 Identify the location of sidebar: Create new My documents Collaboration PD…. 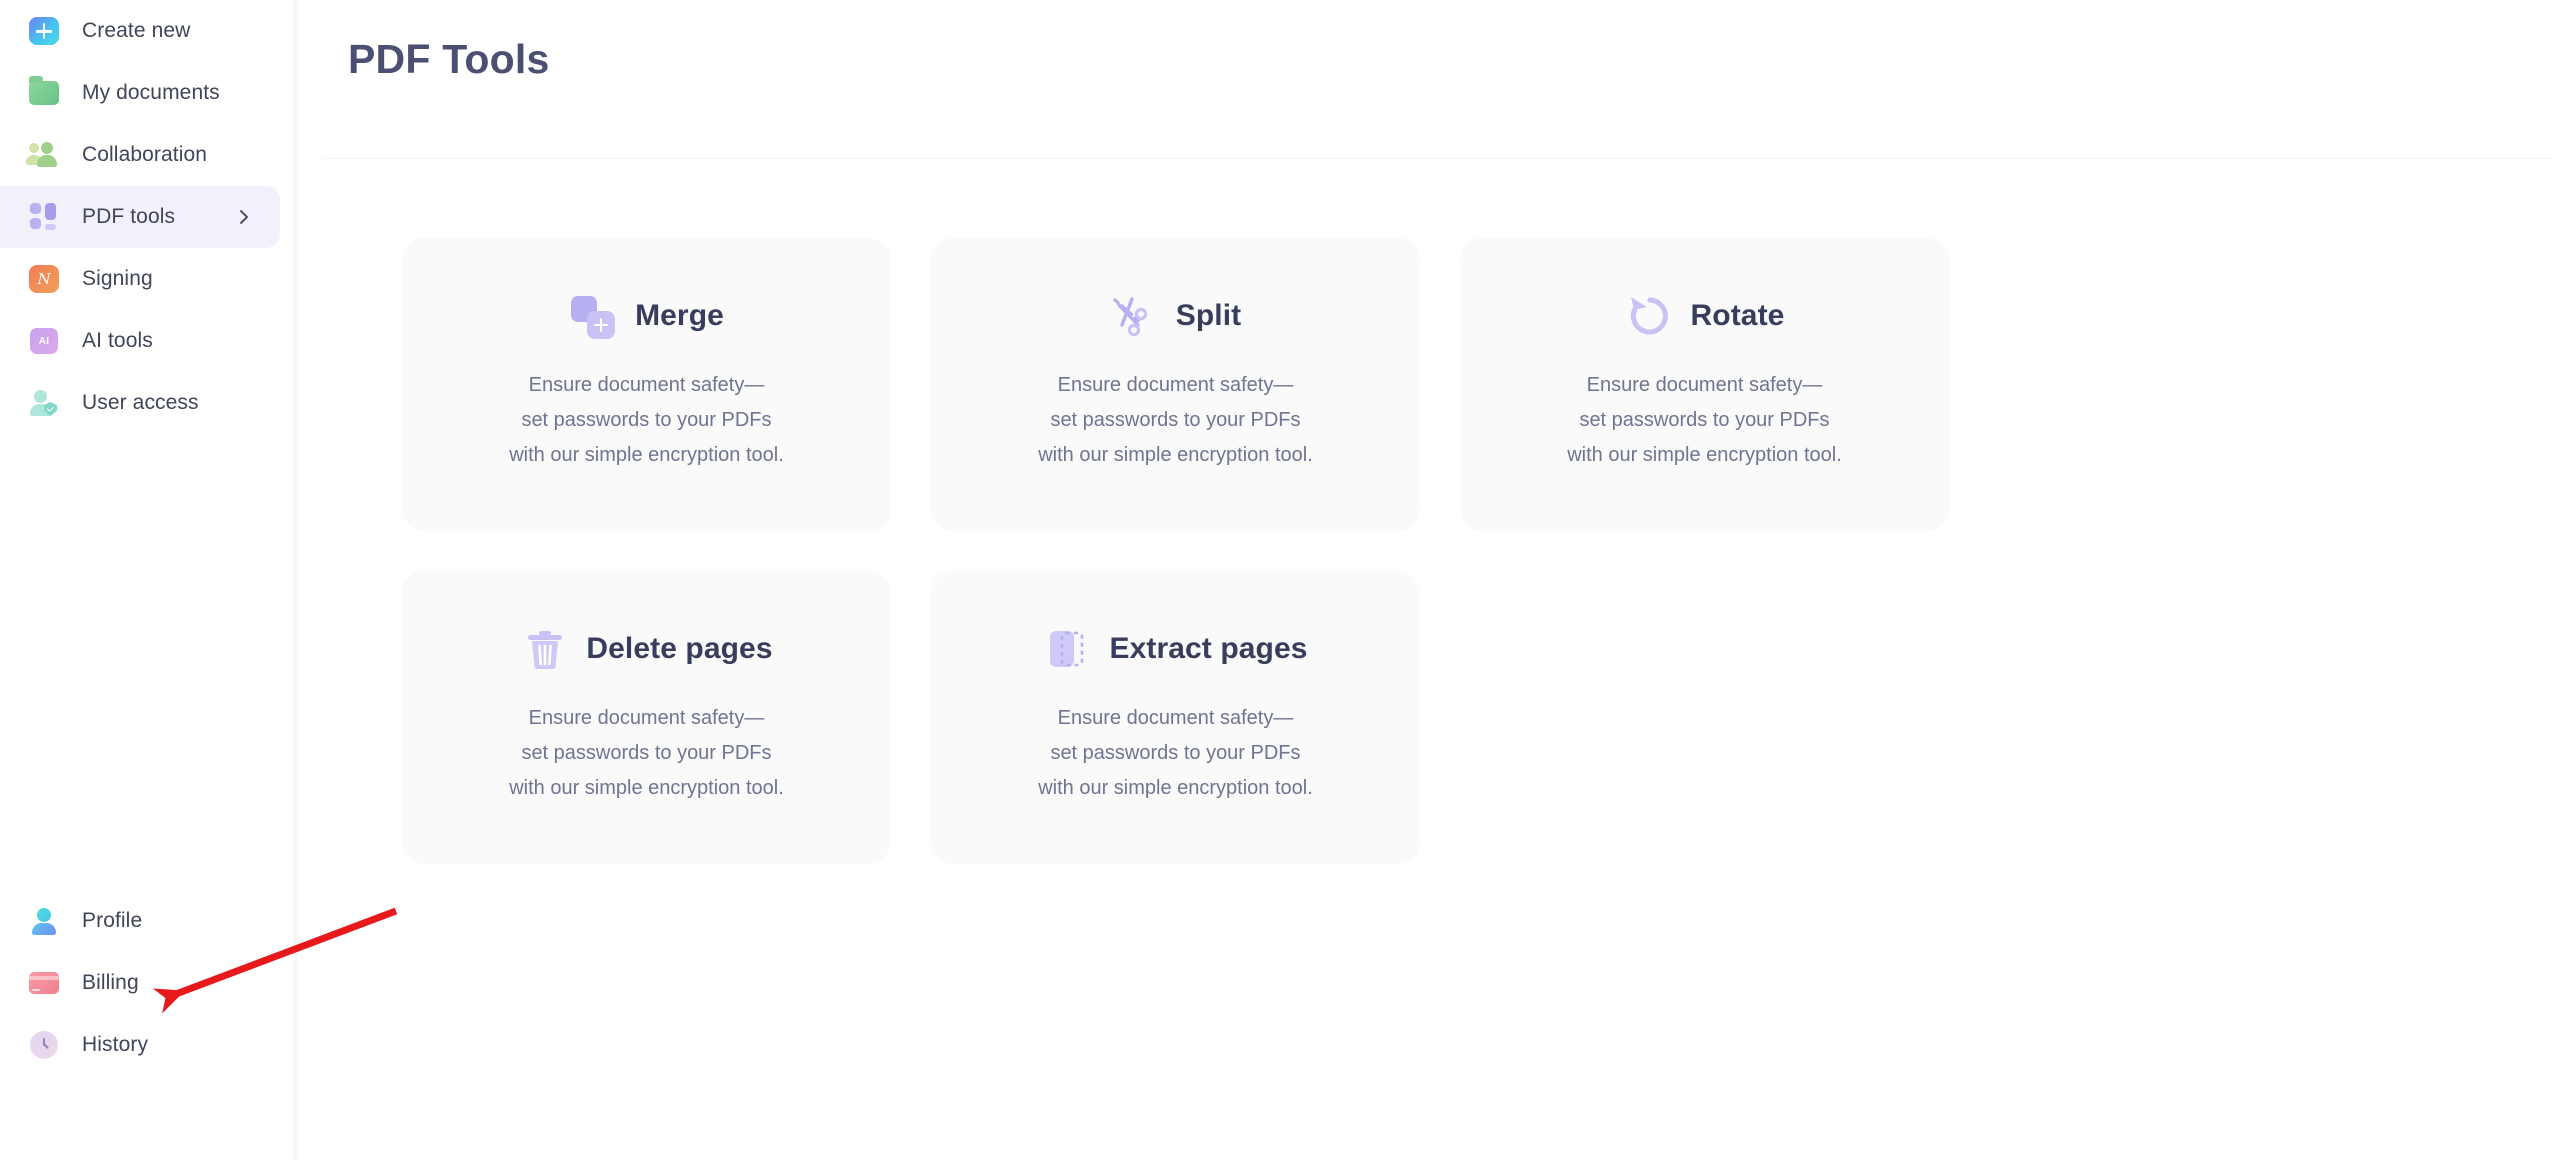
(149, 580).